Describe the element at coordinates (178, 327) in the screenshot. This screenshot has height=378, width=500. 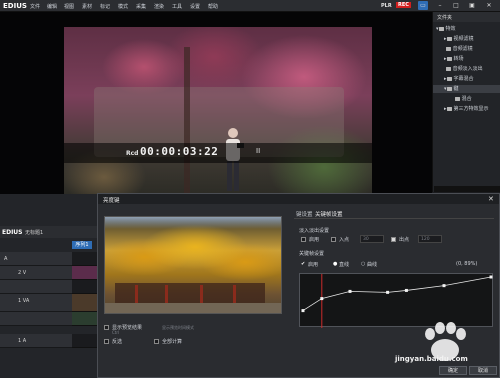
I see `preview-time-hint: 显示预览时间模式` at that location.